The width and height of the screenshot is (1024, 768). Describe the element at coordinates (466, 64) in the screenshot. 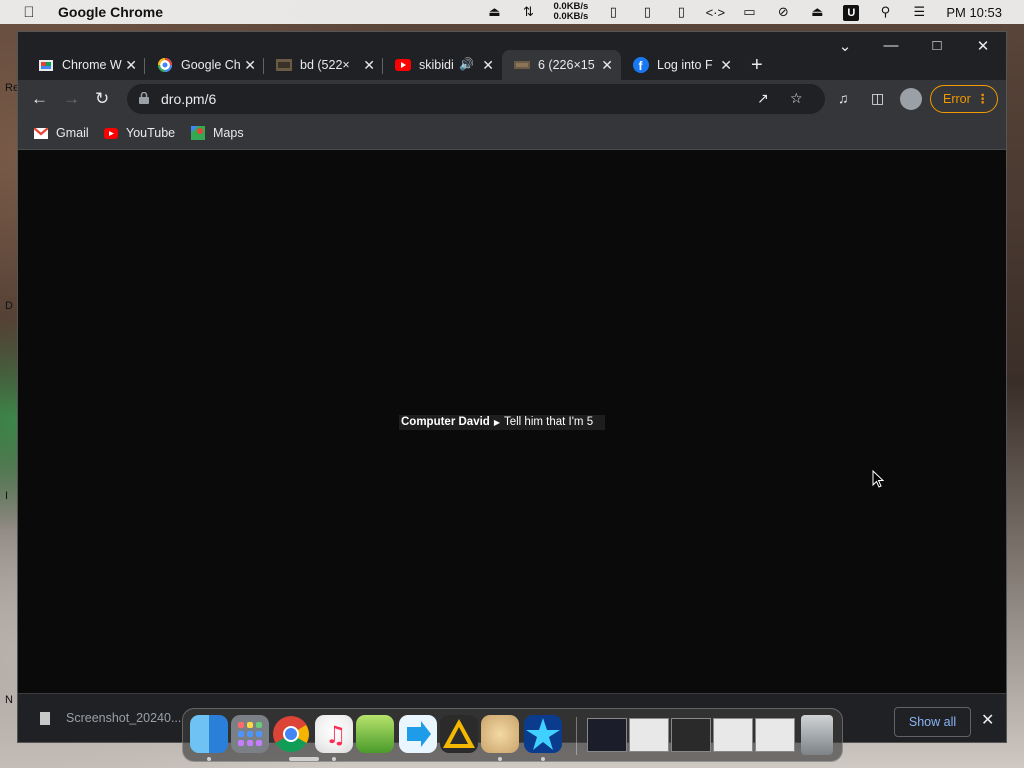

I see `speaker-icon: 🔊` at that location.